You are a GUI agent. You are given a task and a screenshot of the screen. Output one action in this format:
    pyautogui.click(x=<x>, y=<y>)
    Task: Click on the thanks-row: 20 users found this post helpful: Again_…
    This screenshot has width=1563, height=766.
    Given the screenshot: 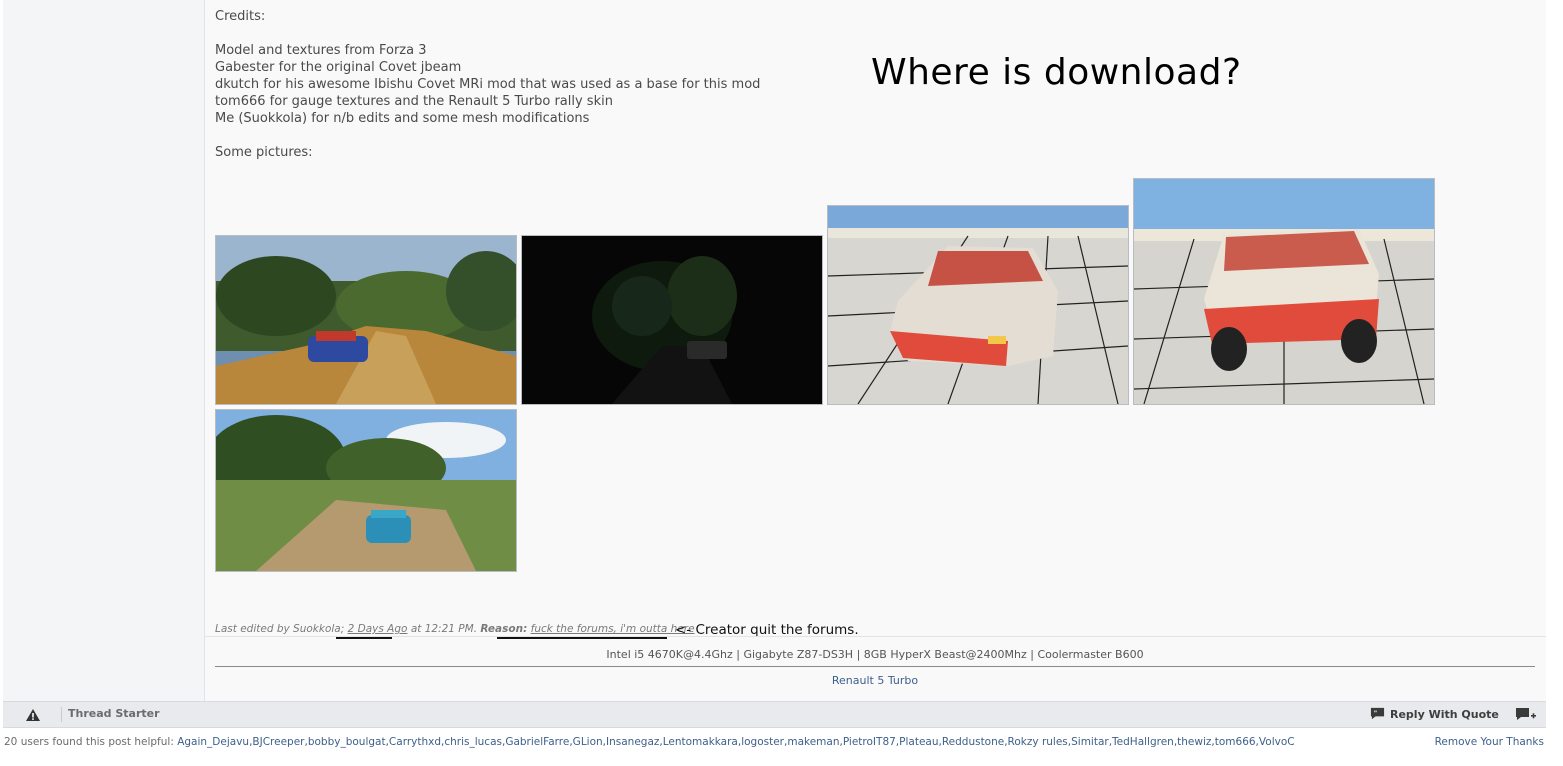 What is the action you would take?
    pyautogui.click(x=781, y=743)
    